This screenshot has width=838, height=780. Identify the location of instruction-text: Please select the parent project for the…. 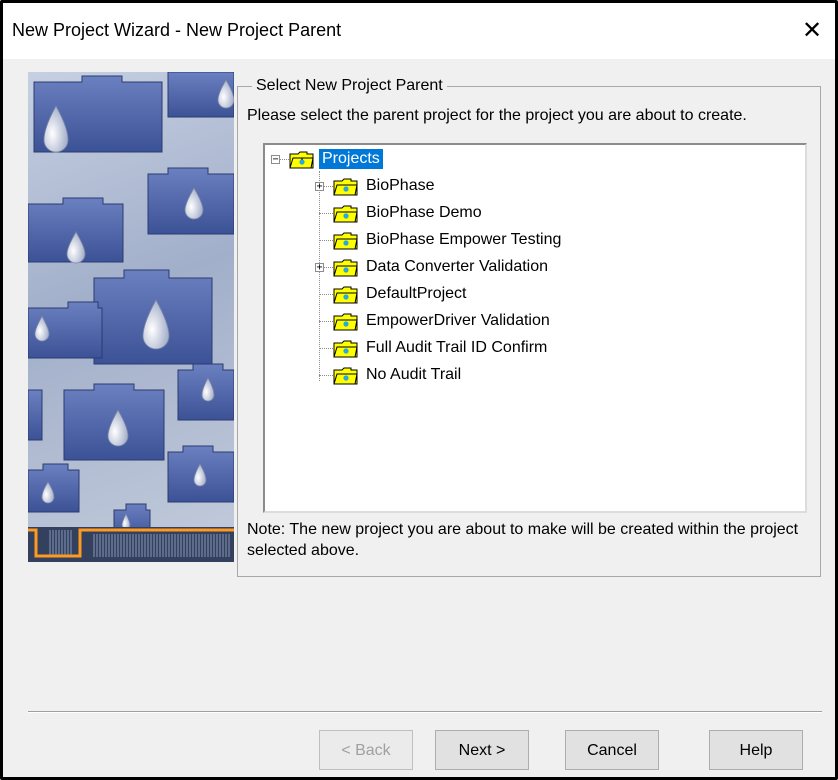
(497, 115).